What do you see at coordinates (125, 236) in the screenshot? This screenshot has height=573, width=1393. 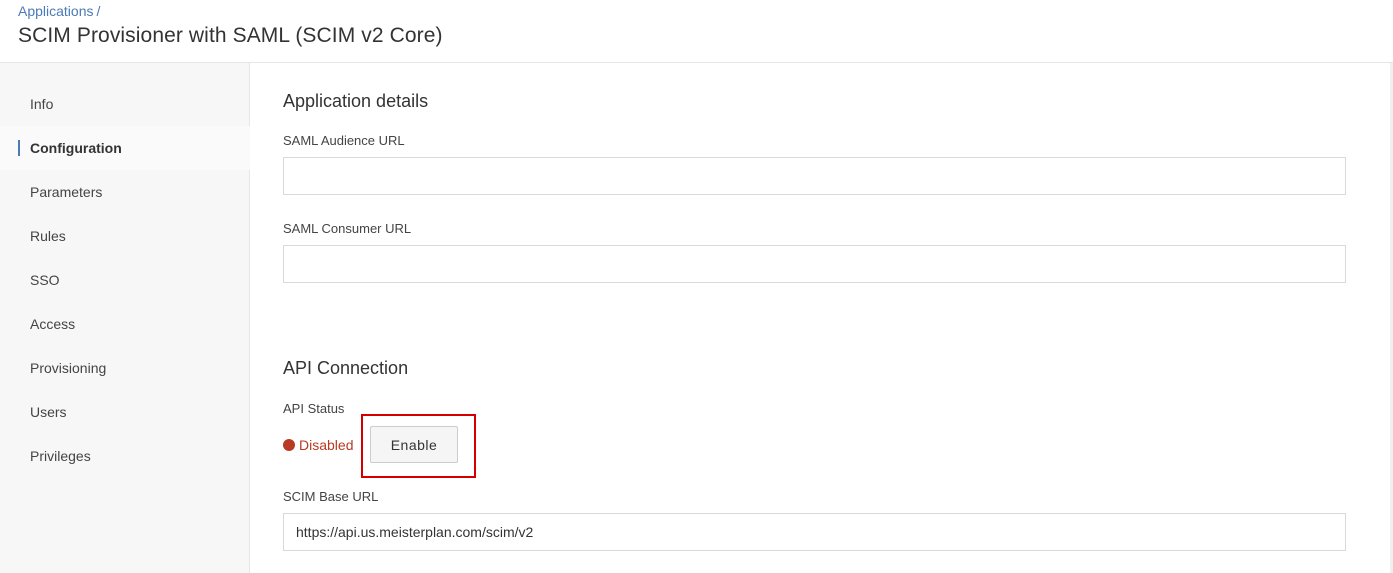 I see `sidebar-item-rules: Rules` at bounding box center [125, 236].